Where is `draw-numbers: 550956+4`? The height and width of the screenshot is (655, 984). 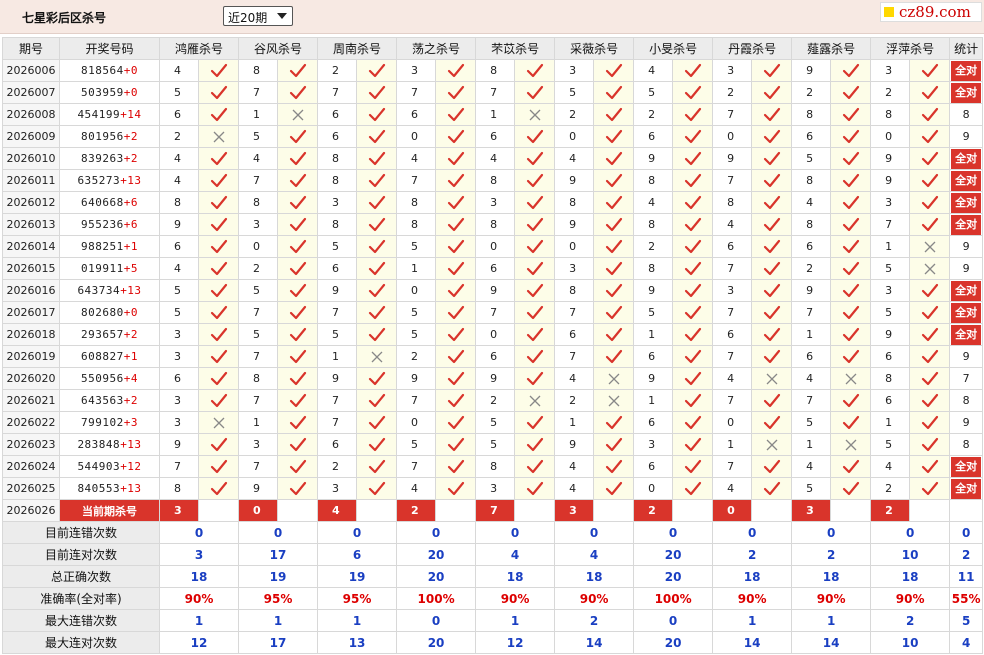
draw-numbers: 550956+4 is located at coordinates (109, 378).